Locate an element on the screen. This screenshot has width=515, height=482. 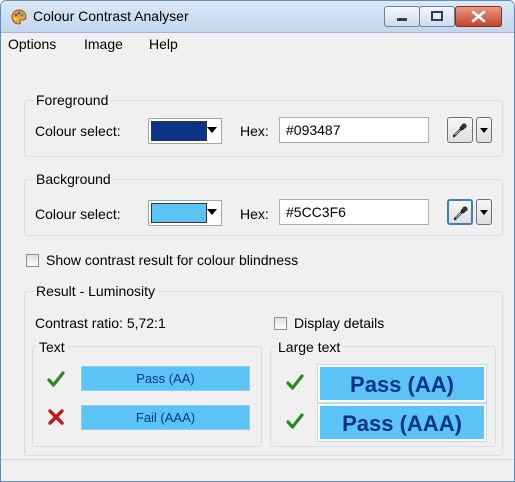
foreground-colour-swatch is located at coordinates (179, 131).